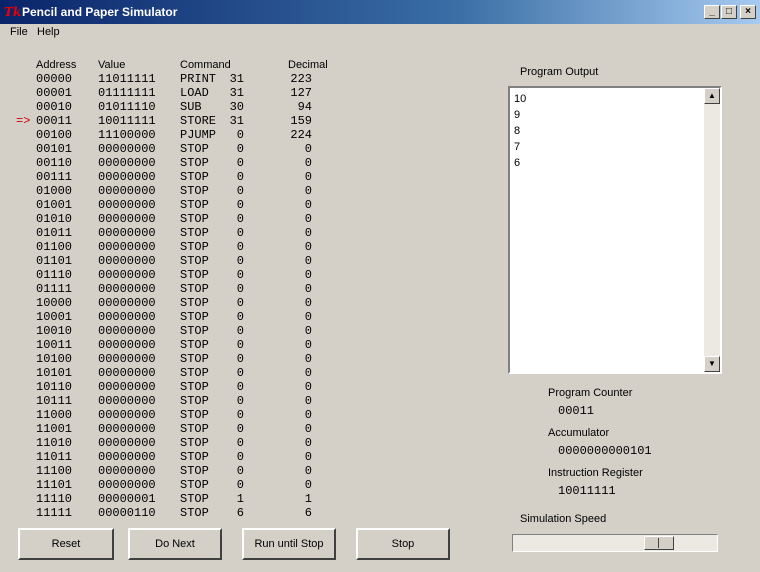  I want to click on value-cell: 10011111, so click(127, 121).